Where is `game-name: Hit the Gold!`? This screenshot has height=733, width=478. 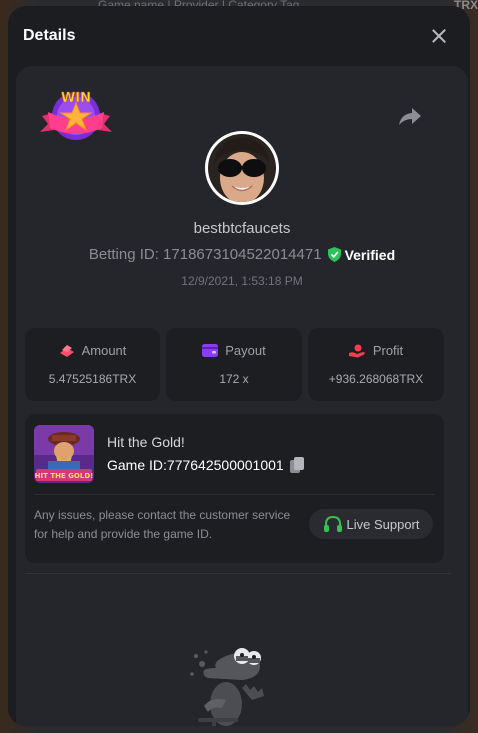 game-name: Hit the Gold! is located at coordinates (146, 442).